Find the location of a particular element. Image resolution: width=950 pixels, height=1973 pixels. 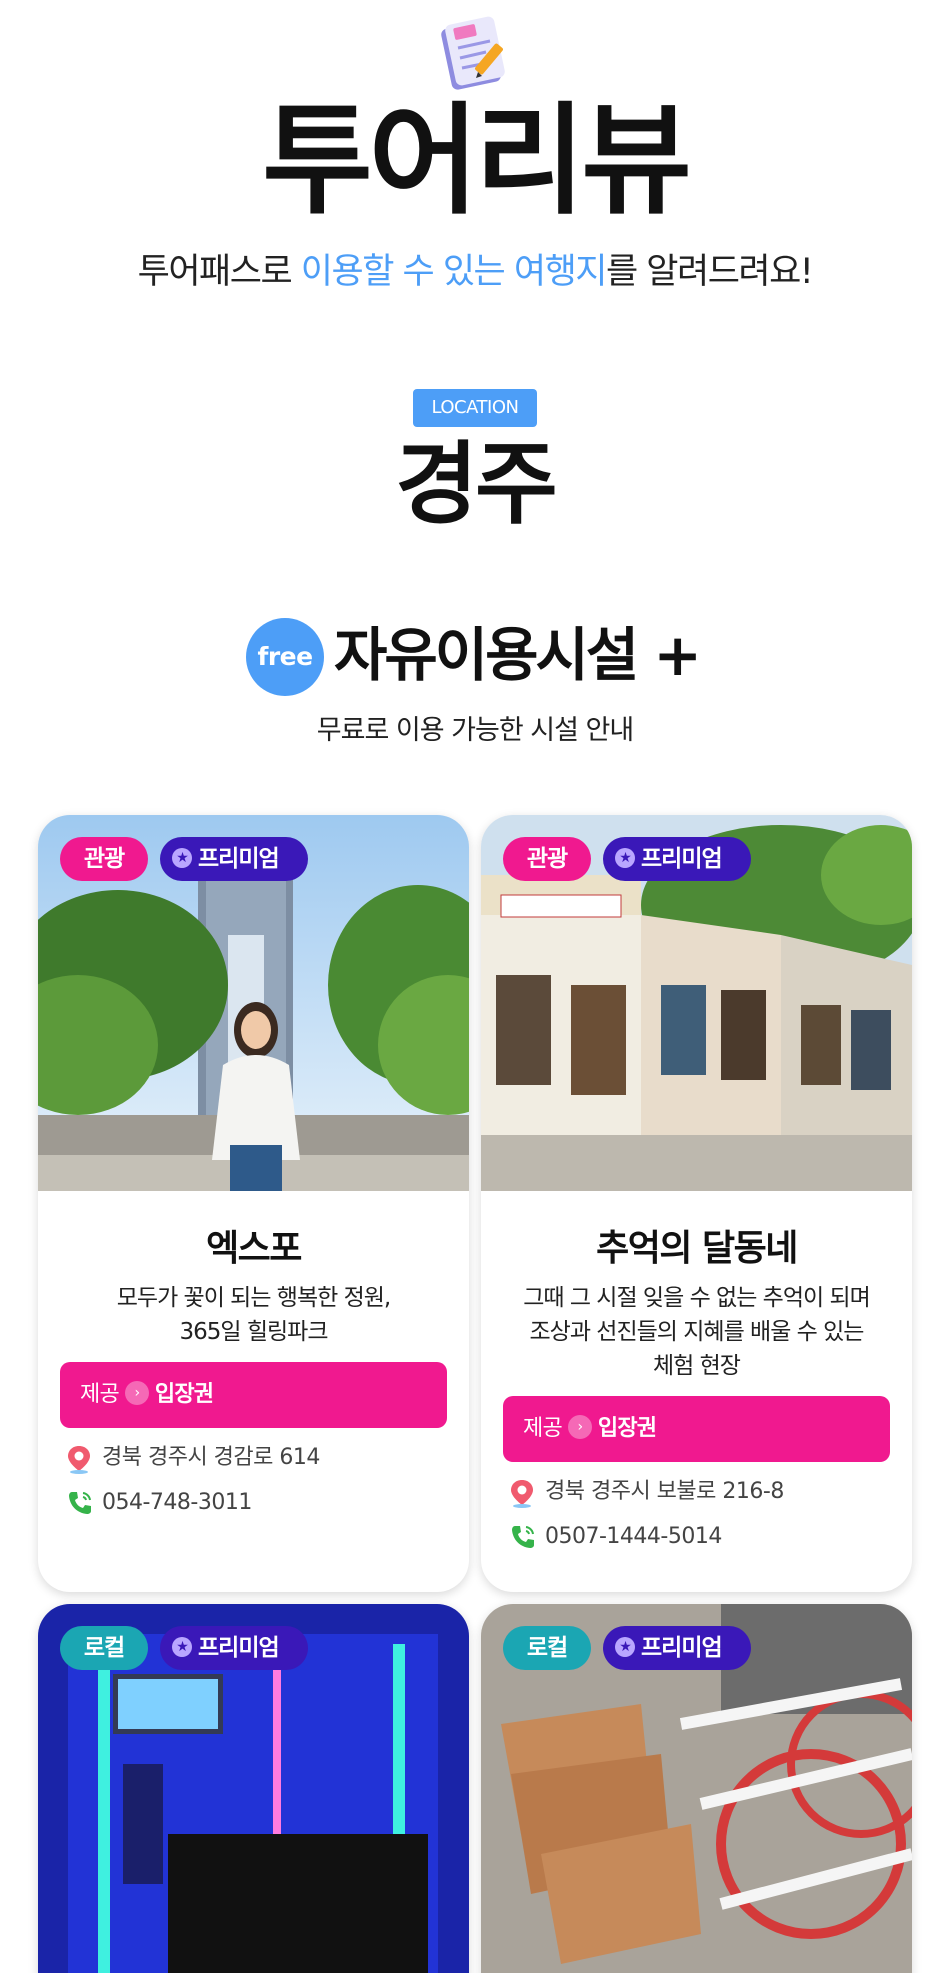

facility-description: 모두가 꽃이 되는 행복한 정원, 365일 힐링파크 is located at coordinates (253, 1315).